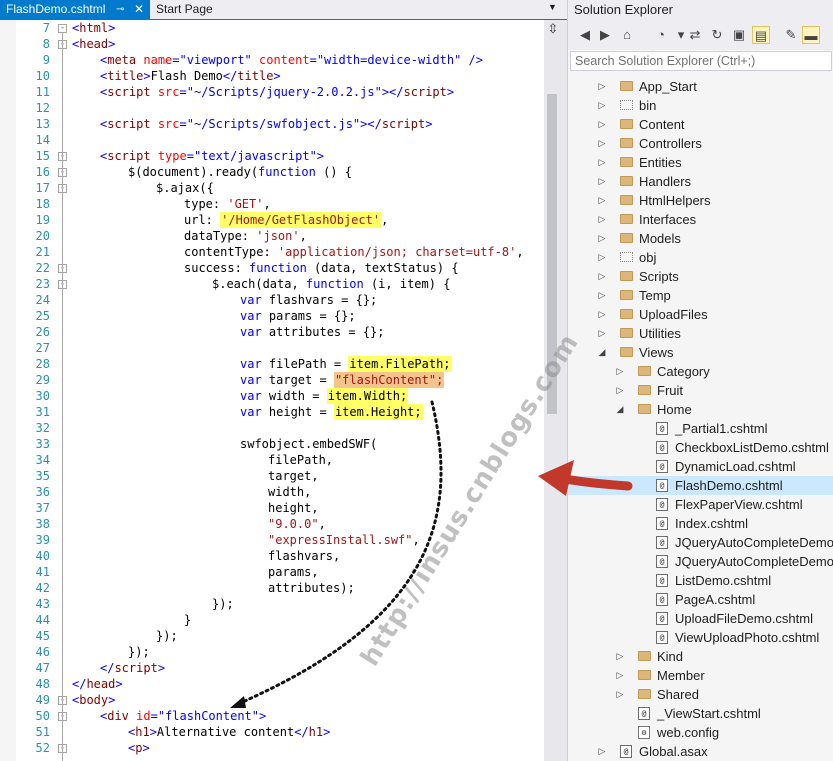 The width and height of the screenshot is (833, 761). Describe the element at coordinates (700, 257) in the screenshot. I see `tree-folder: ▷ obj` at that location.